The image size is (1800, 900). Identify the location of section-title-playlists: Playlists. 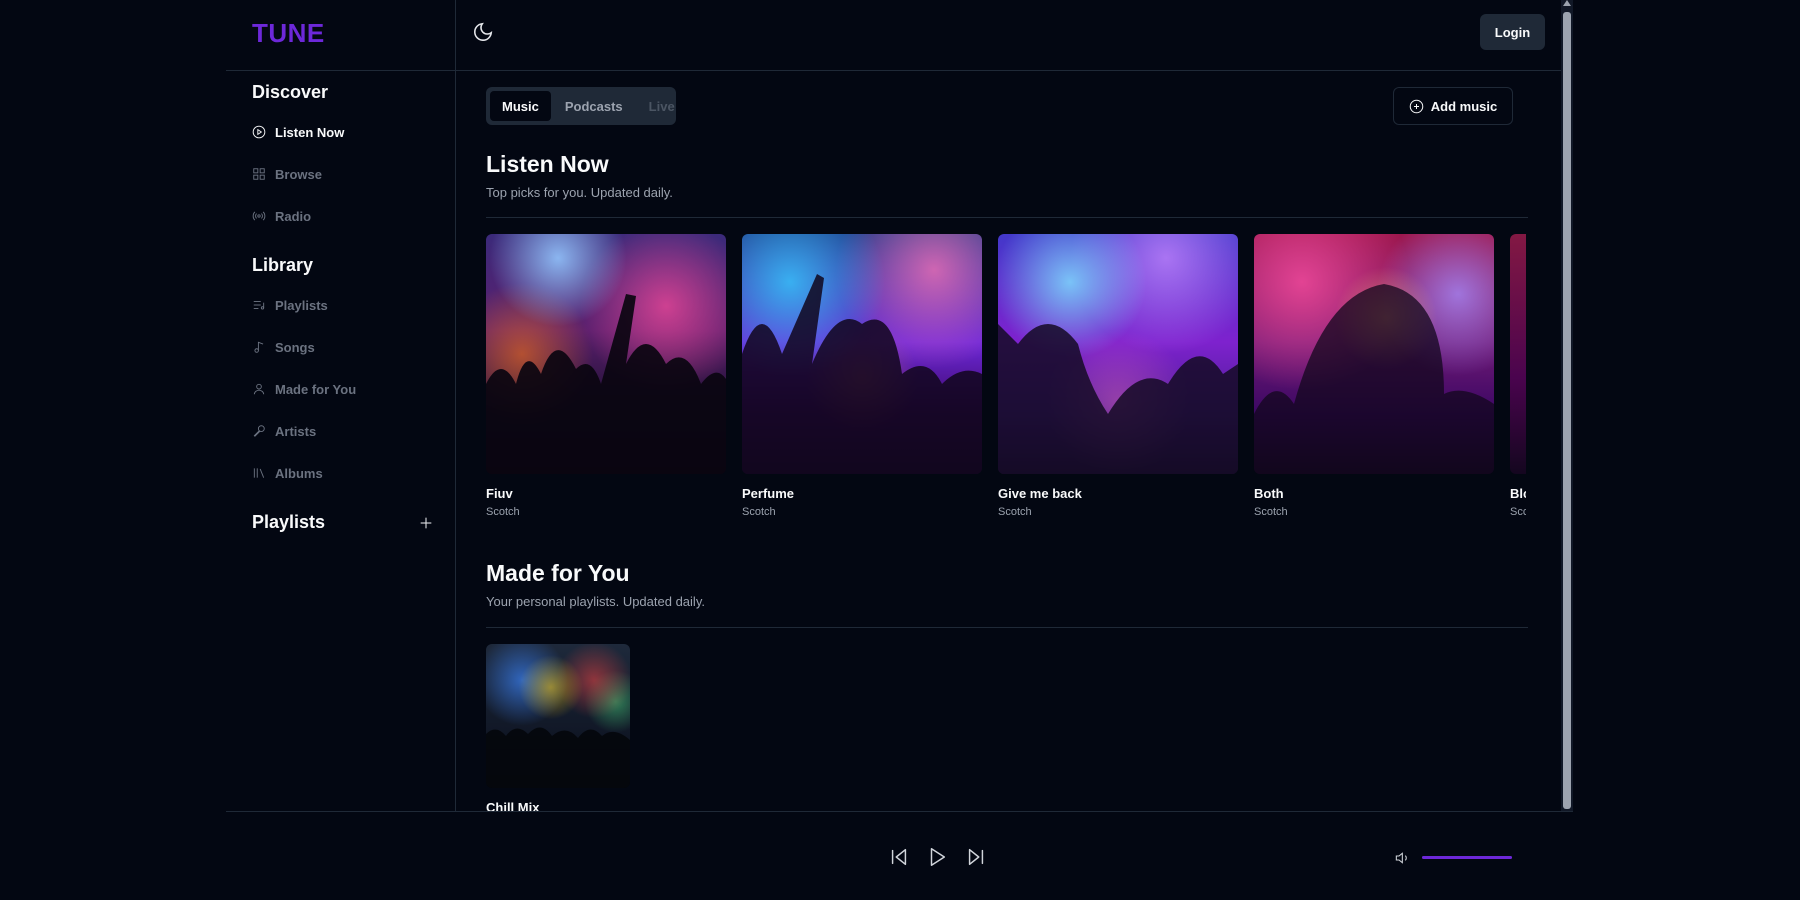
(289, 522).